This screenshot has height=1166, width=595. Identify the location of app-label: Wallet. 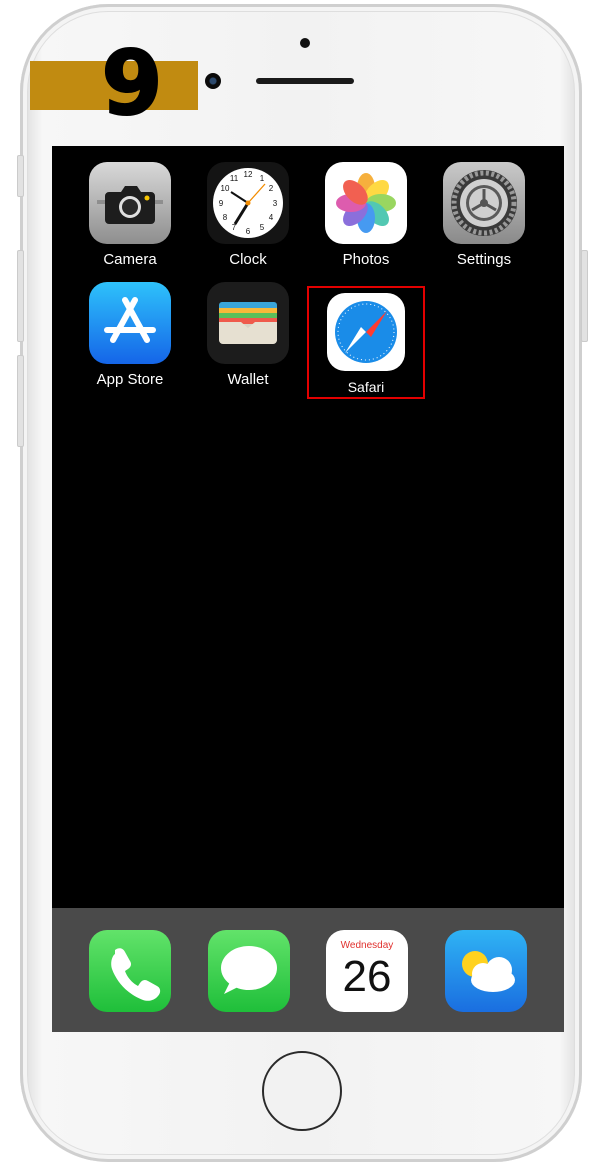
(248, 379).